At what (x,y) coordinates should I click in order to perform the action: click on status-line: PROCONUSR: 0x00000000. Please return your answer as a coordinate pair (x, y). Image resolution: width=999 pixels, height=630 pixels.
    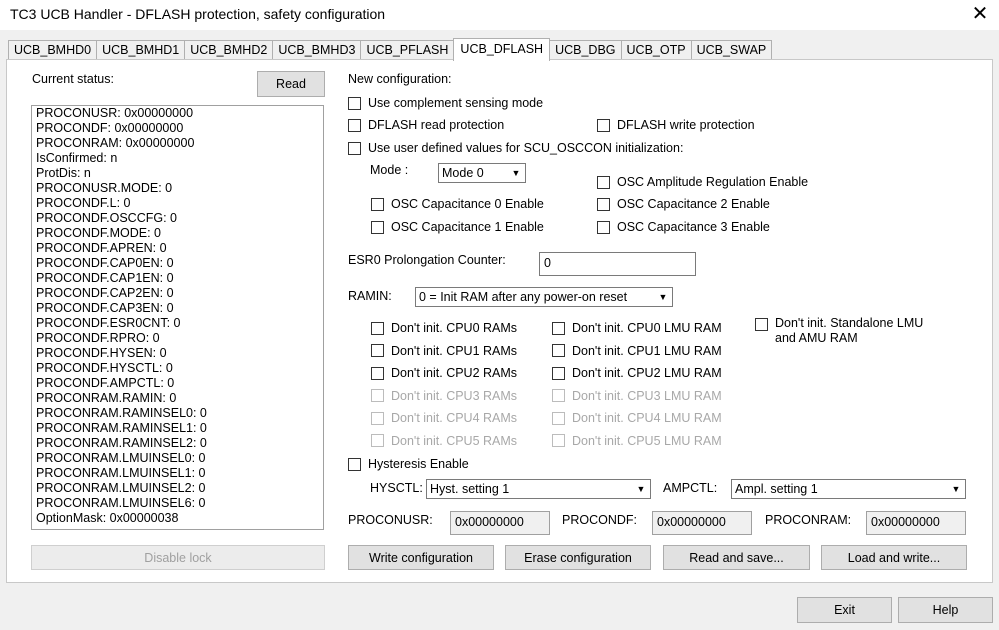
    Looking at the image, I should click on (115, 113).